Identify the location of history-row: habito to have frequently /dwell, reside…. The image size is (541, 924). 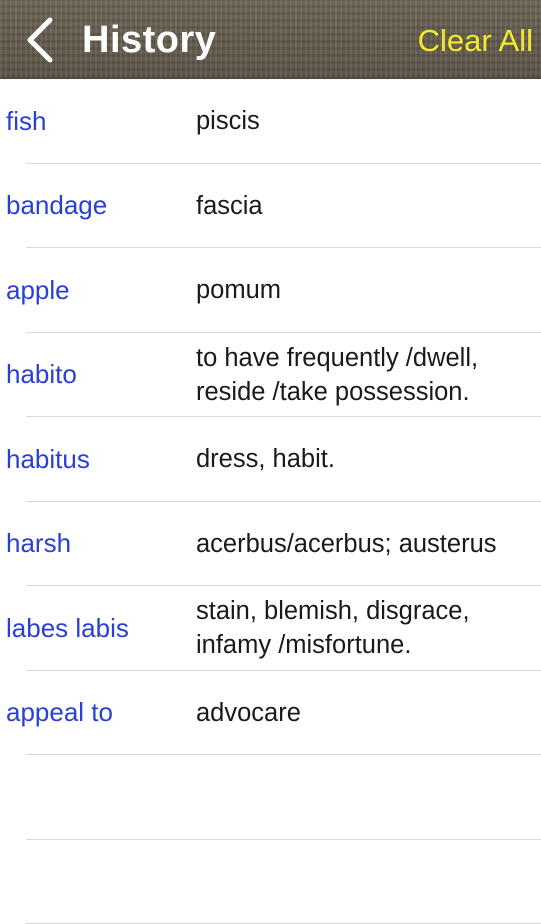
(270, 375).